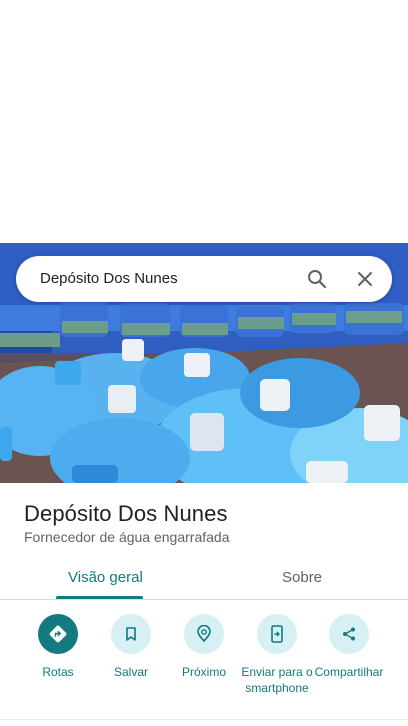 The image size is (408, 726). I want to click on search-input: Depósito Dos Nunes, so click(109, 278).